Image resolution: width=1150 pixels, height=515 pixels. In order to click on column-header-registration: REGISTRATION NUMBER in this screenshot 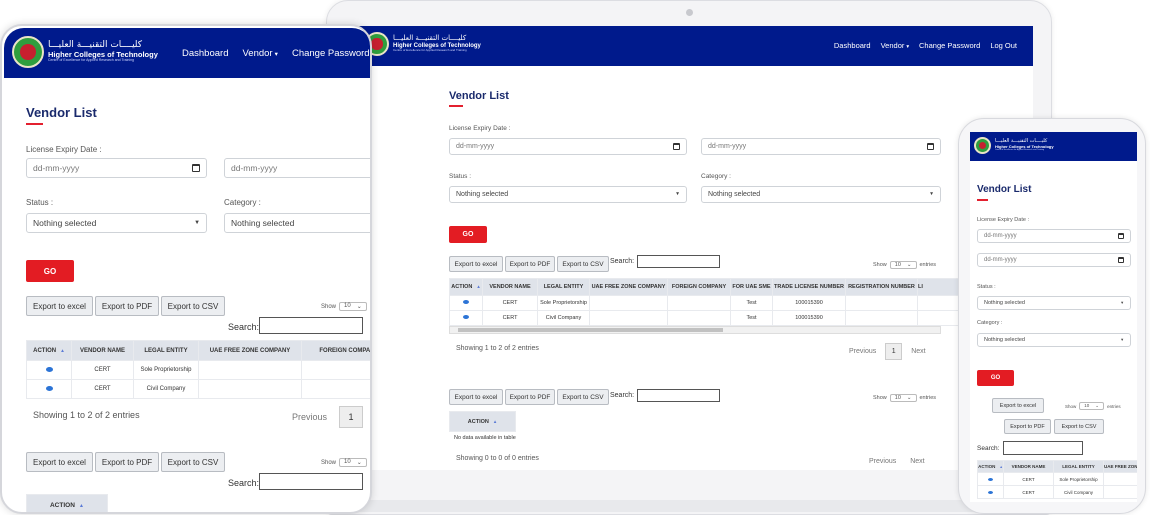, I will do `click(881, 287)`.